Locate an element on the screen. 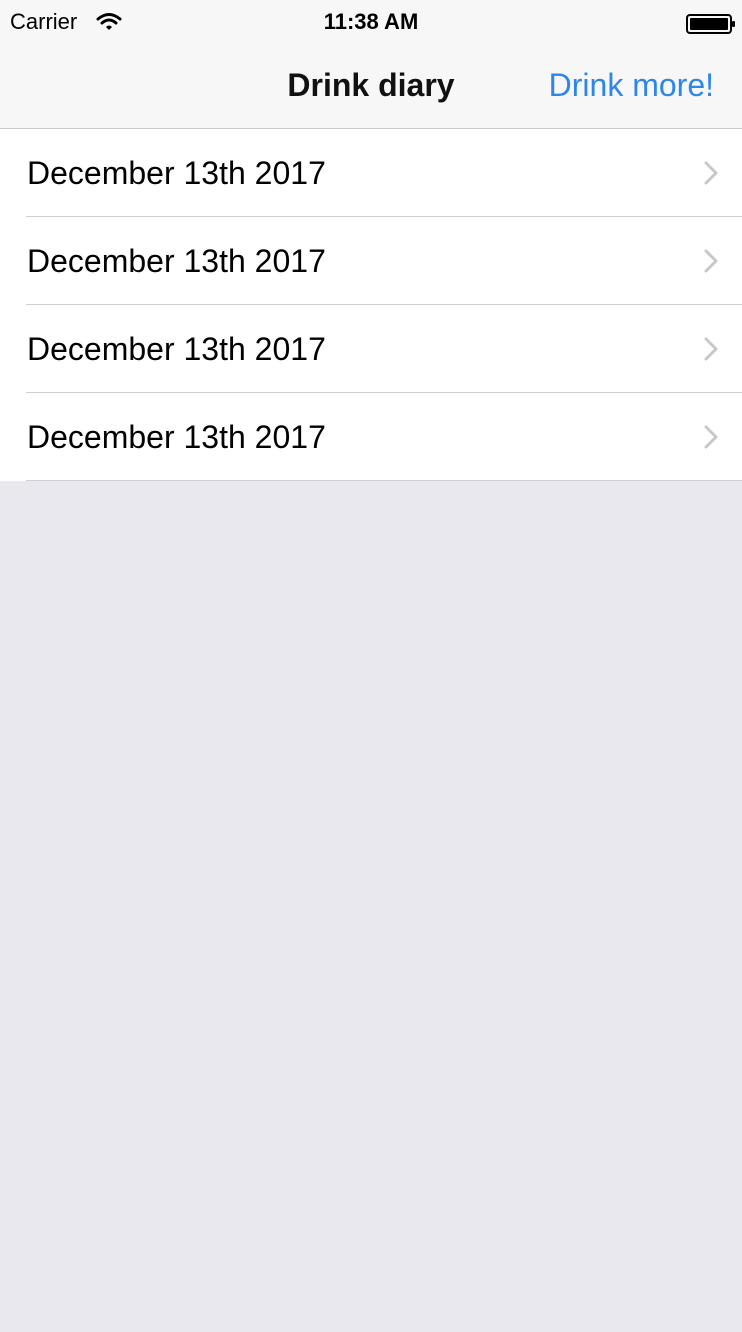  status-time: 11:38 AM is located at coordinates (371, 21).